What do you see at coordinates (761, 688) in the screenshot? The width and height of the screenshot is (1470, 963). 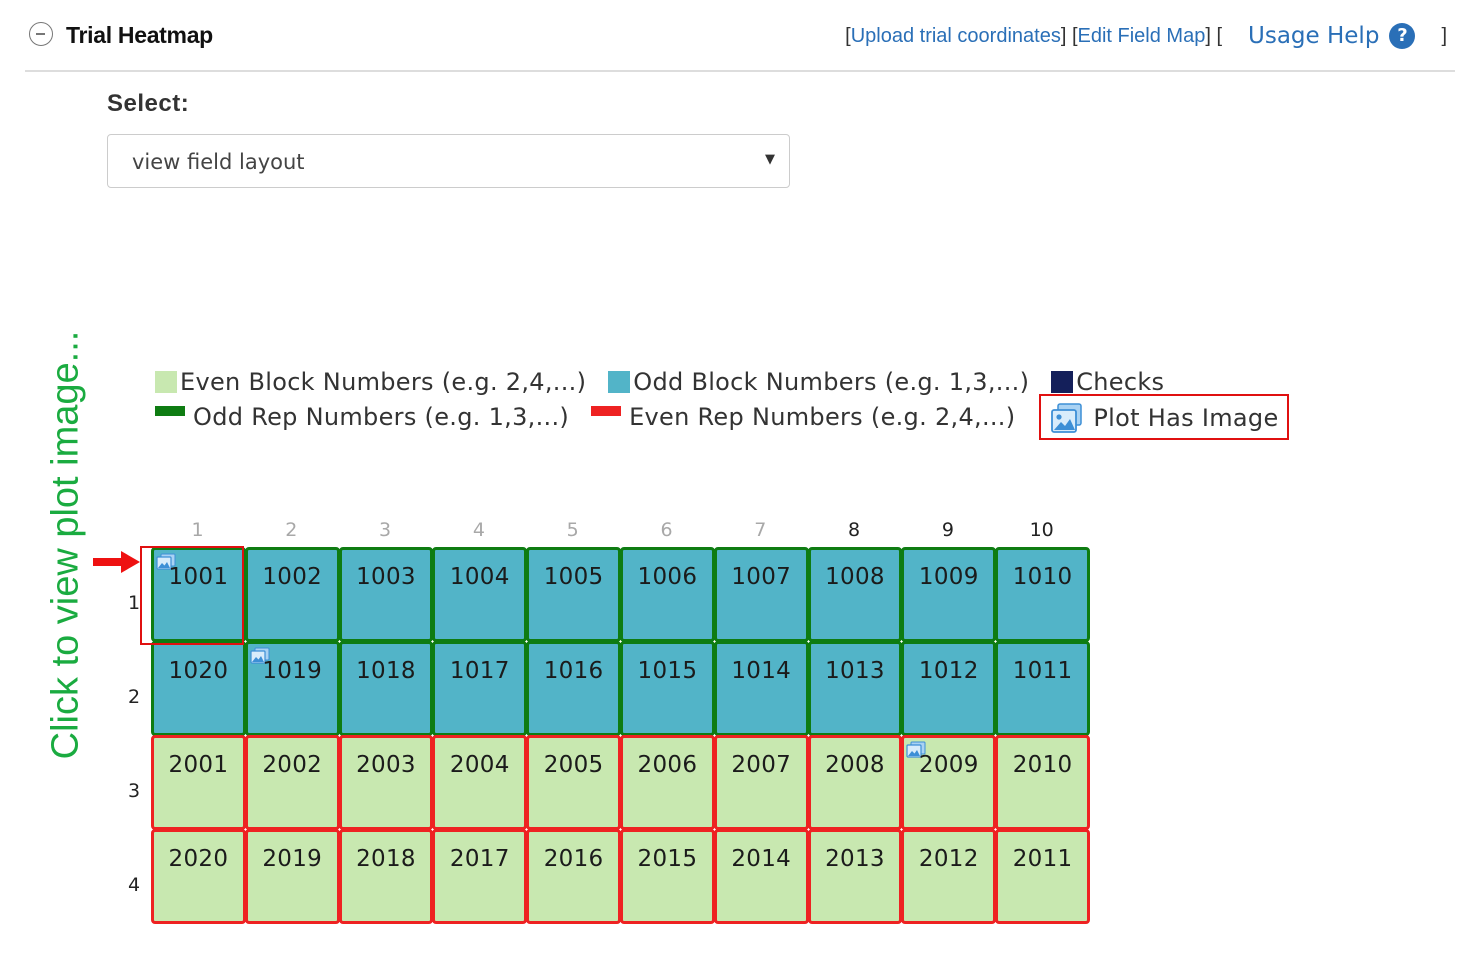 I see `plot-cell: 1014` at bounding box center [761, 688].